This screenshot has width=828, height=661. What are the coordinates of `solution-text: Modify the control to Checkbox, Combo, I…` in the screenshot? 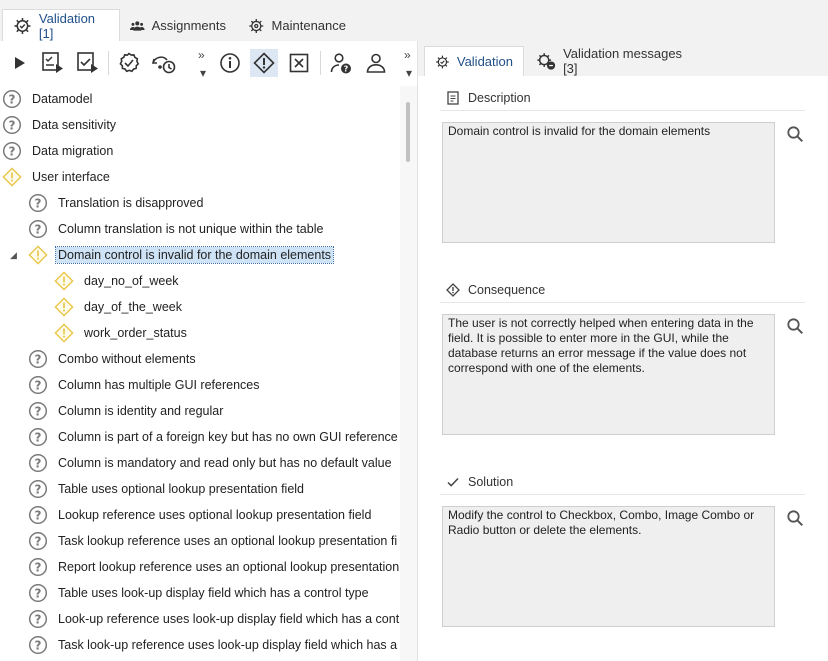 It's located at (608, 566).